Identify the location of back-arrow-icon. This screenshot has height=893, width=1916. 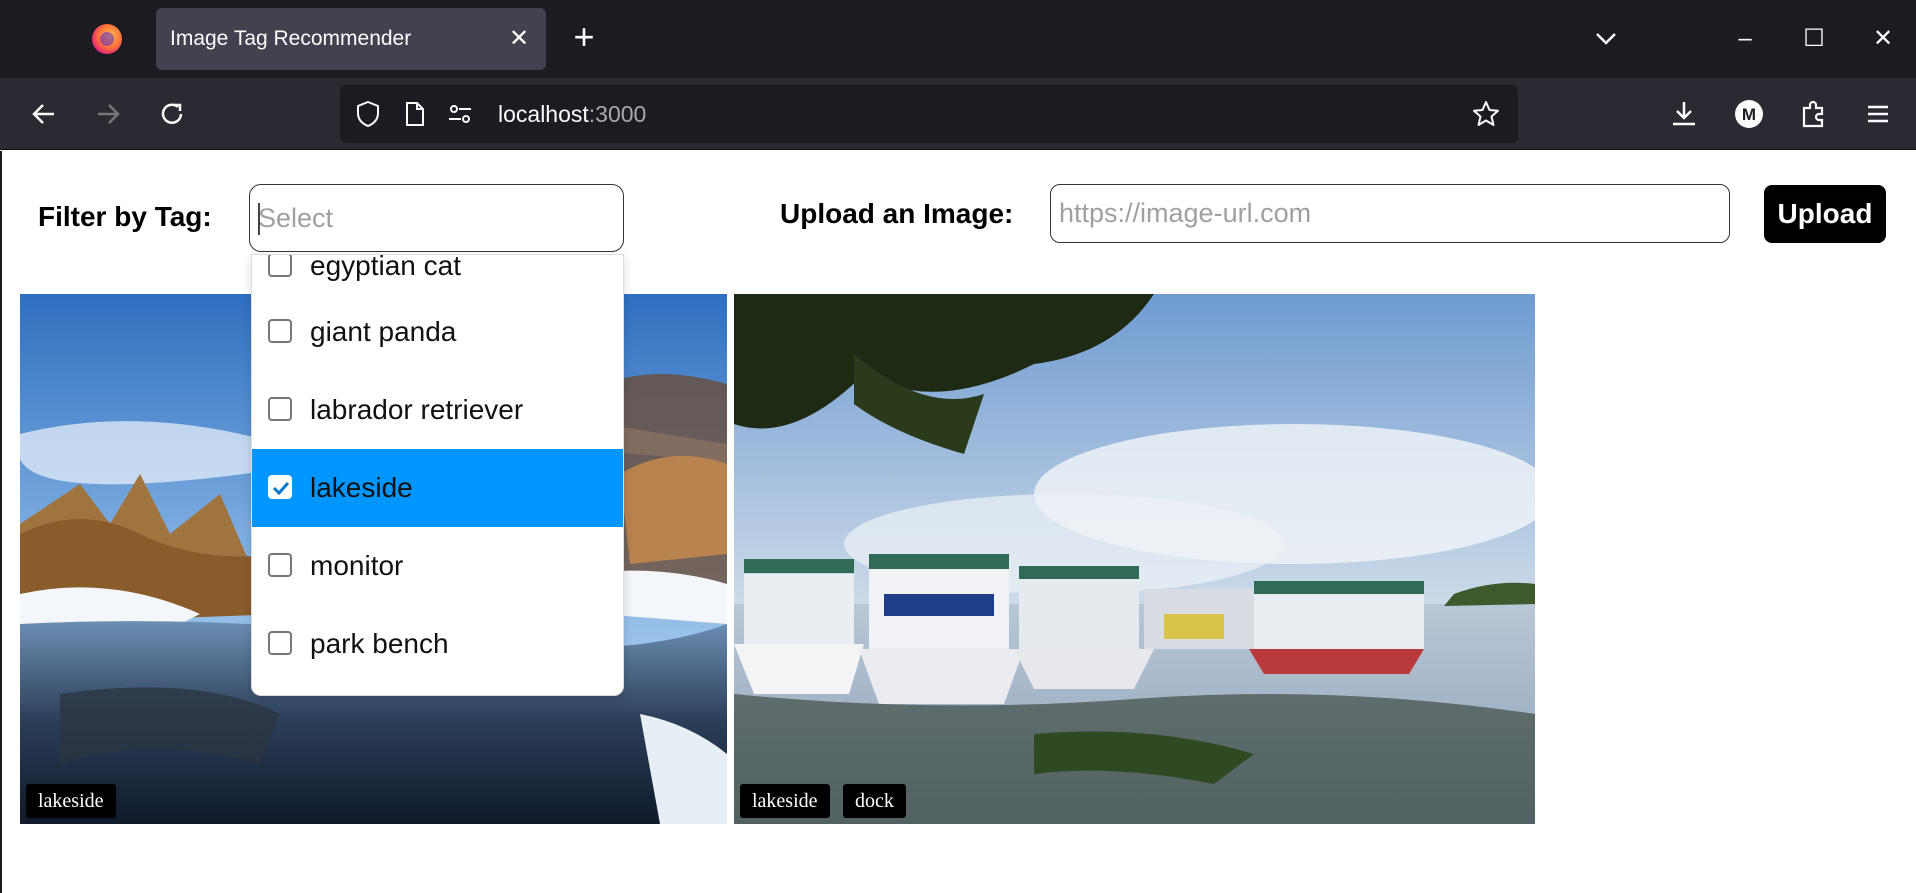
(44, 114).